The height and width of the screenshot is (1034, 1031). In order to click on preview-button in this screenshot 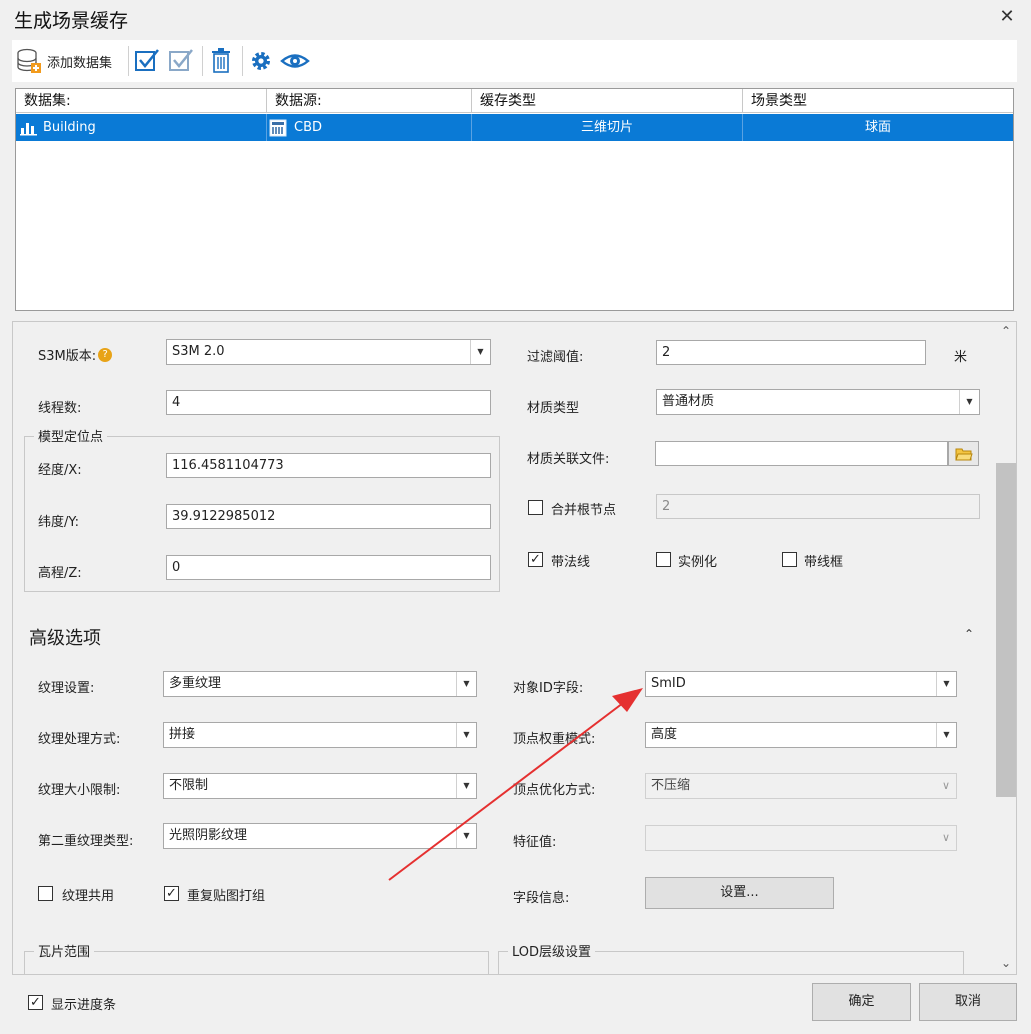, I will do `click(296, 61)`.